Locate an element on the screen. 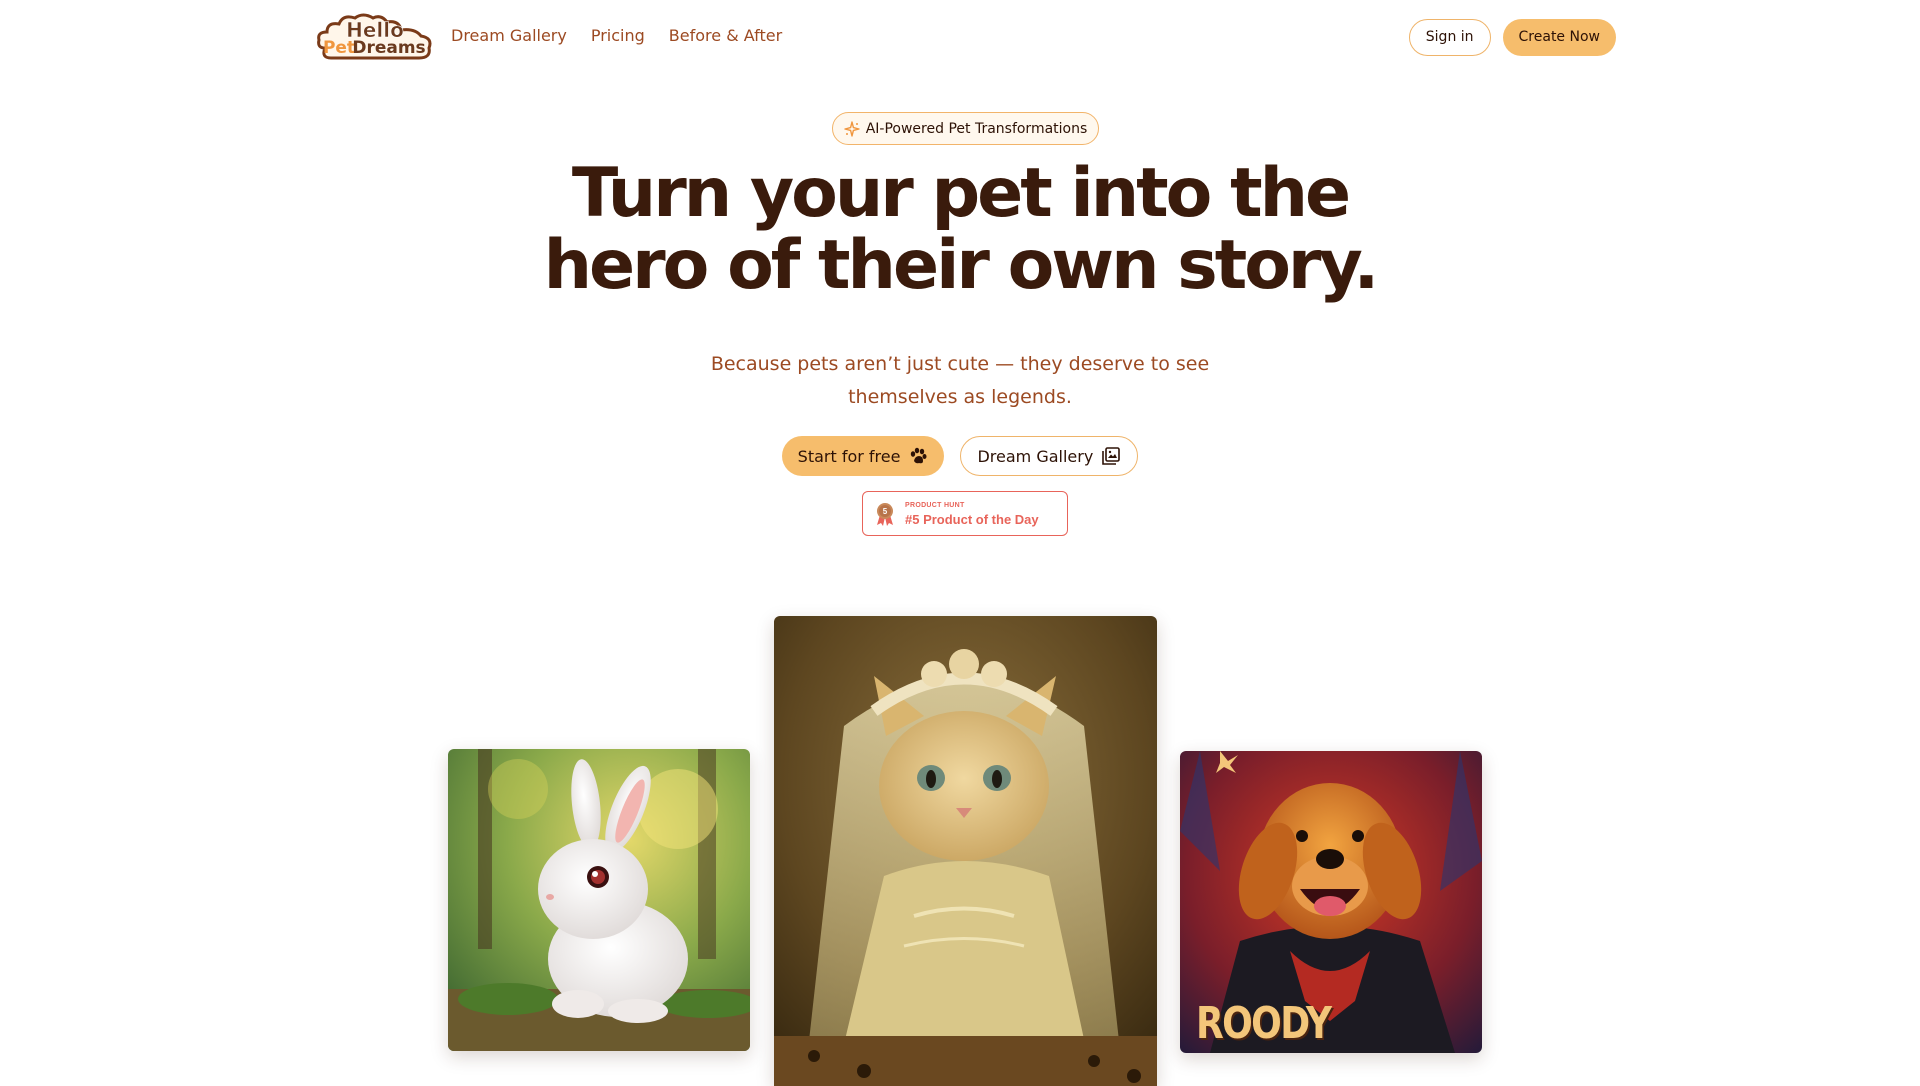 The width and height of the screenshot is (1920, 1086). dream-gallery-button: Dream Gallery is located at coordinates (1049, 456).